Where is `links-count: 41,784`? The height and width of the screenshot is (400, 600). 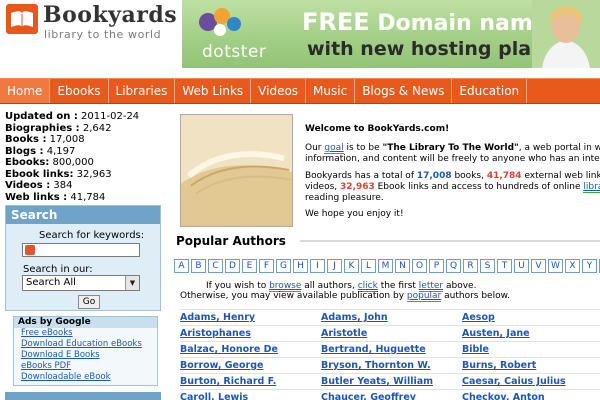 links-count: 41,784 is located at coordinates (504, 176).